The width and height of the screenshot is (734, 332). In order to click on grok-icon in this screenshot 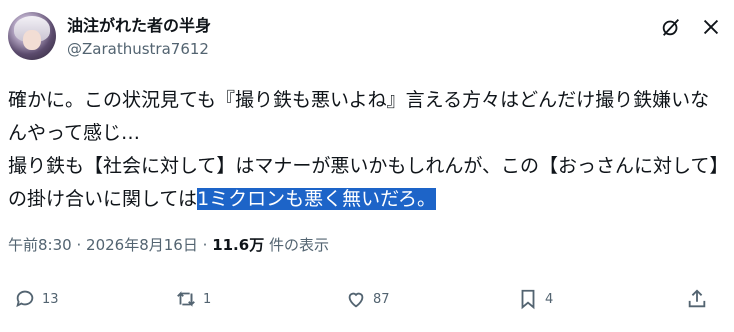, I will do `click(671, 27)`.